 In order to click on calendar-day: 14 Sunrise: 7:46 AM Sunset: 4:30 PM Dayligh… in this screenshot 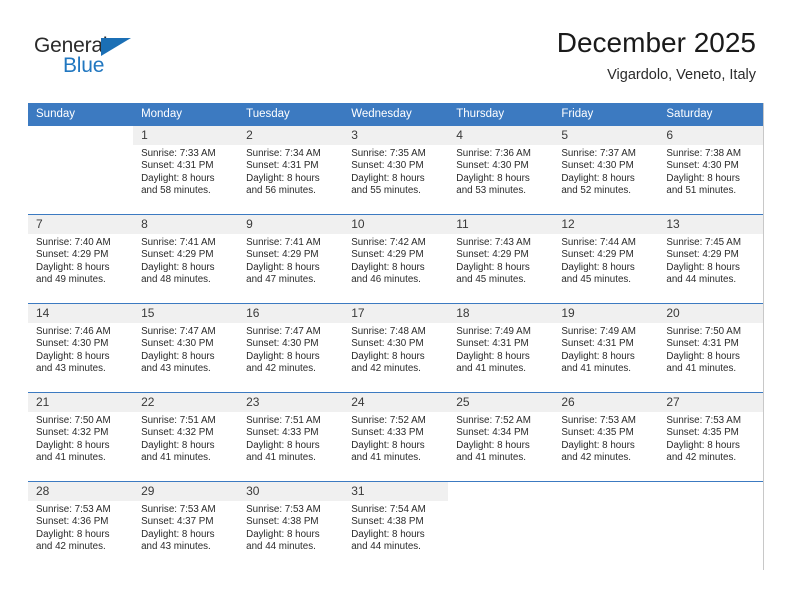, I will do `click(81, 348)`.